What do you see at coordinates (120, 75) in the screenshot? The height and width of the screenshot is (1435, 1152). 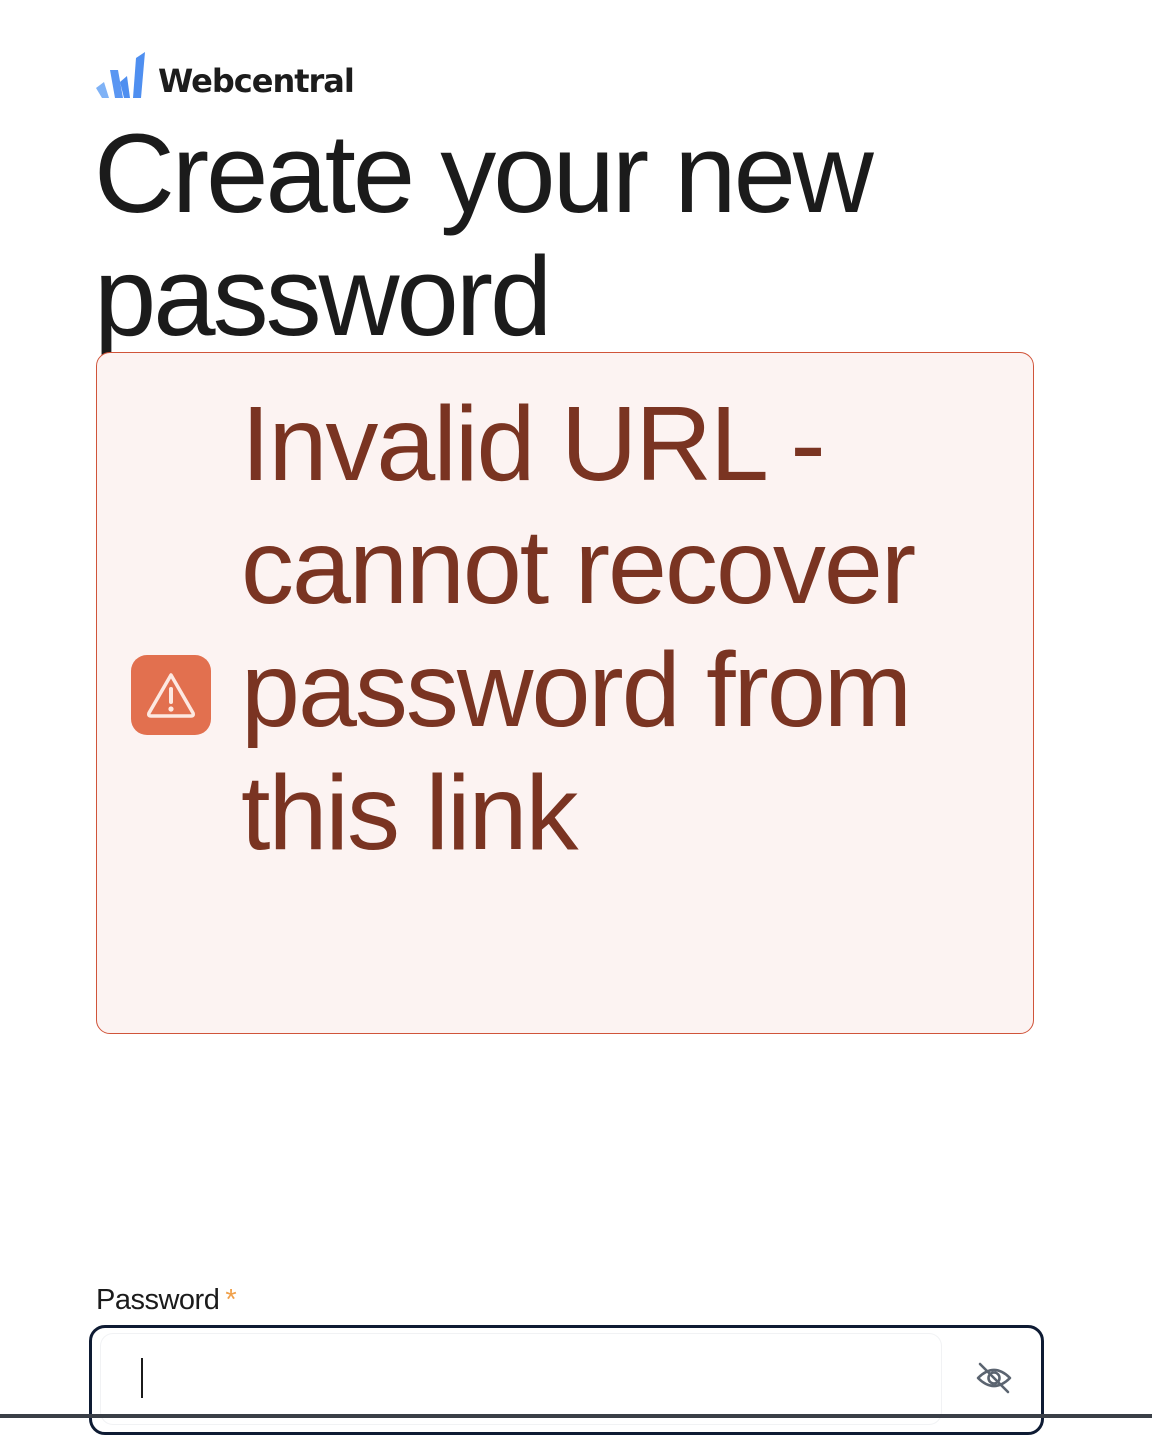 I see `webcentral-logo-icon` at bounding box center [120, 75].